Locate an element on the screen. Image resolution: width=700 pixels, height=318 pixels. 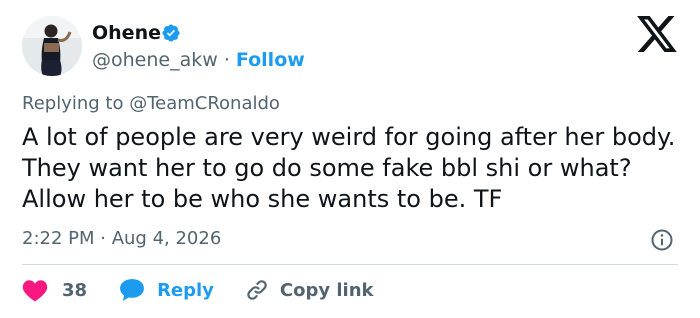
link-icon is located at coordinates (257, 290).